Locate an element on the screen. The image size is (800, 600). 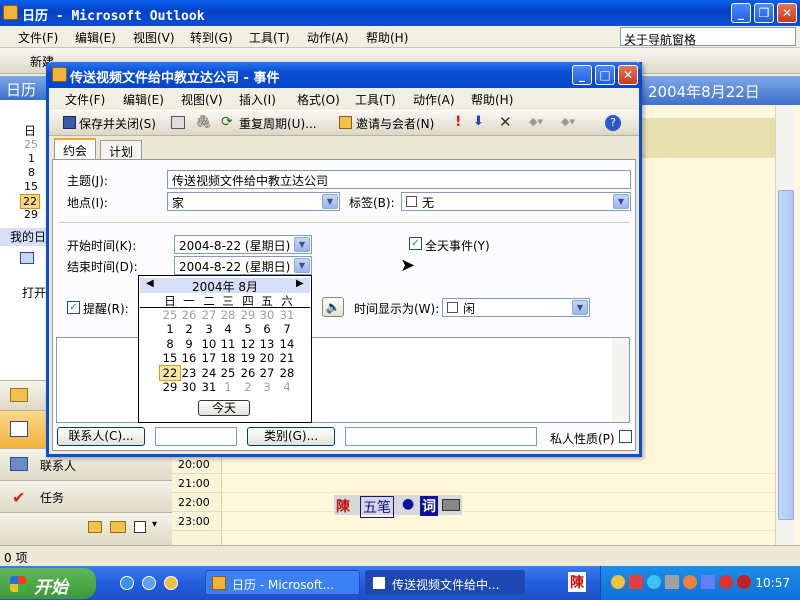
quicklaunch-browser-icon is located at coordinates (149, 583).